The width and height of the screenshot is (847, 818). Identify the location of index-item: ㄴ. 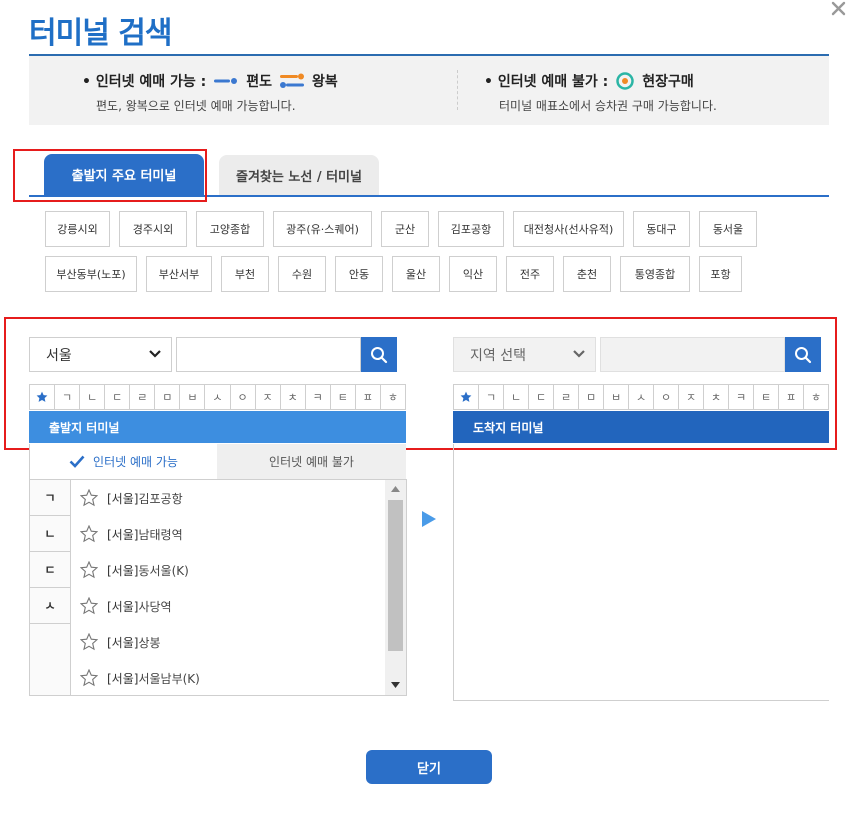
(50, 534).